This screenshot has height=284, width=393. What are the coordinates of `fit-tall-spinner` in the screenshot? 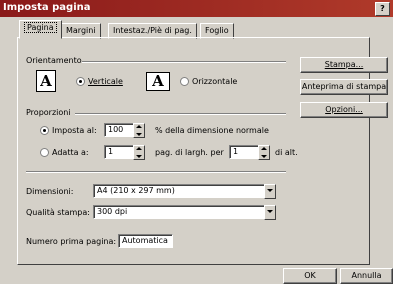 It's located at (264, 152).